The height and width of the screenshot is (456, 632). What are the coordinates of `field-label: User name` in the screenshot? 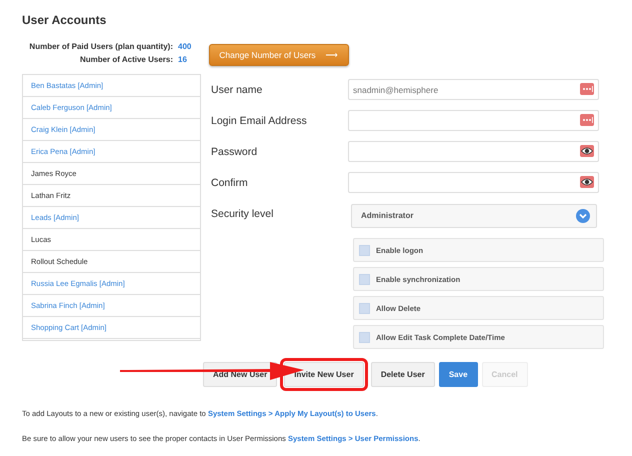 It's located at (237, 90).